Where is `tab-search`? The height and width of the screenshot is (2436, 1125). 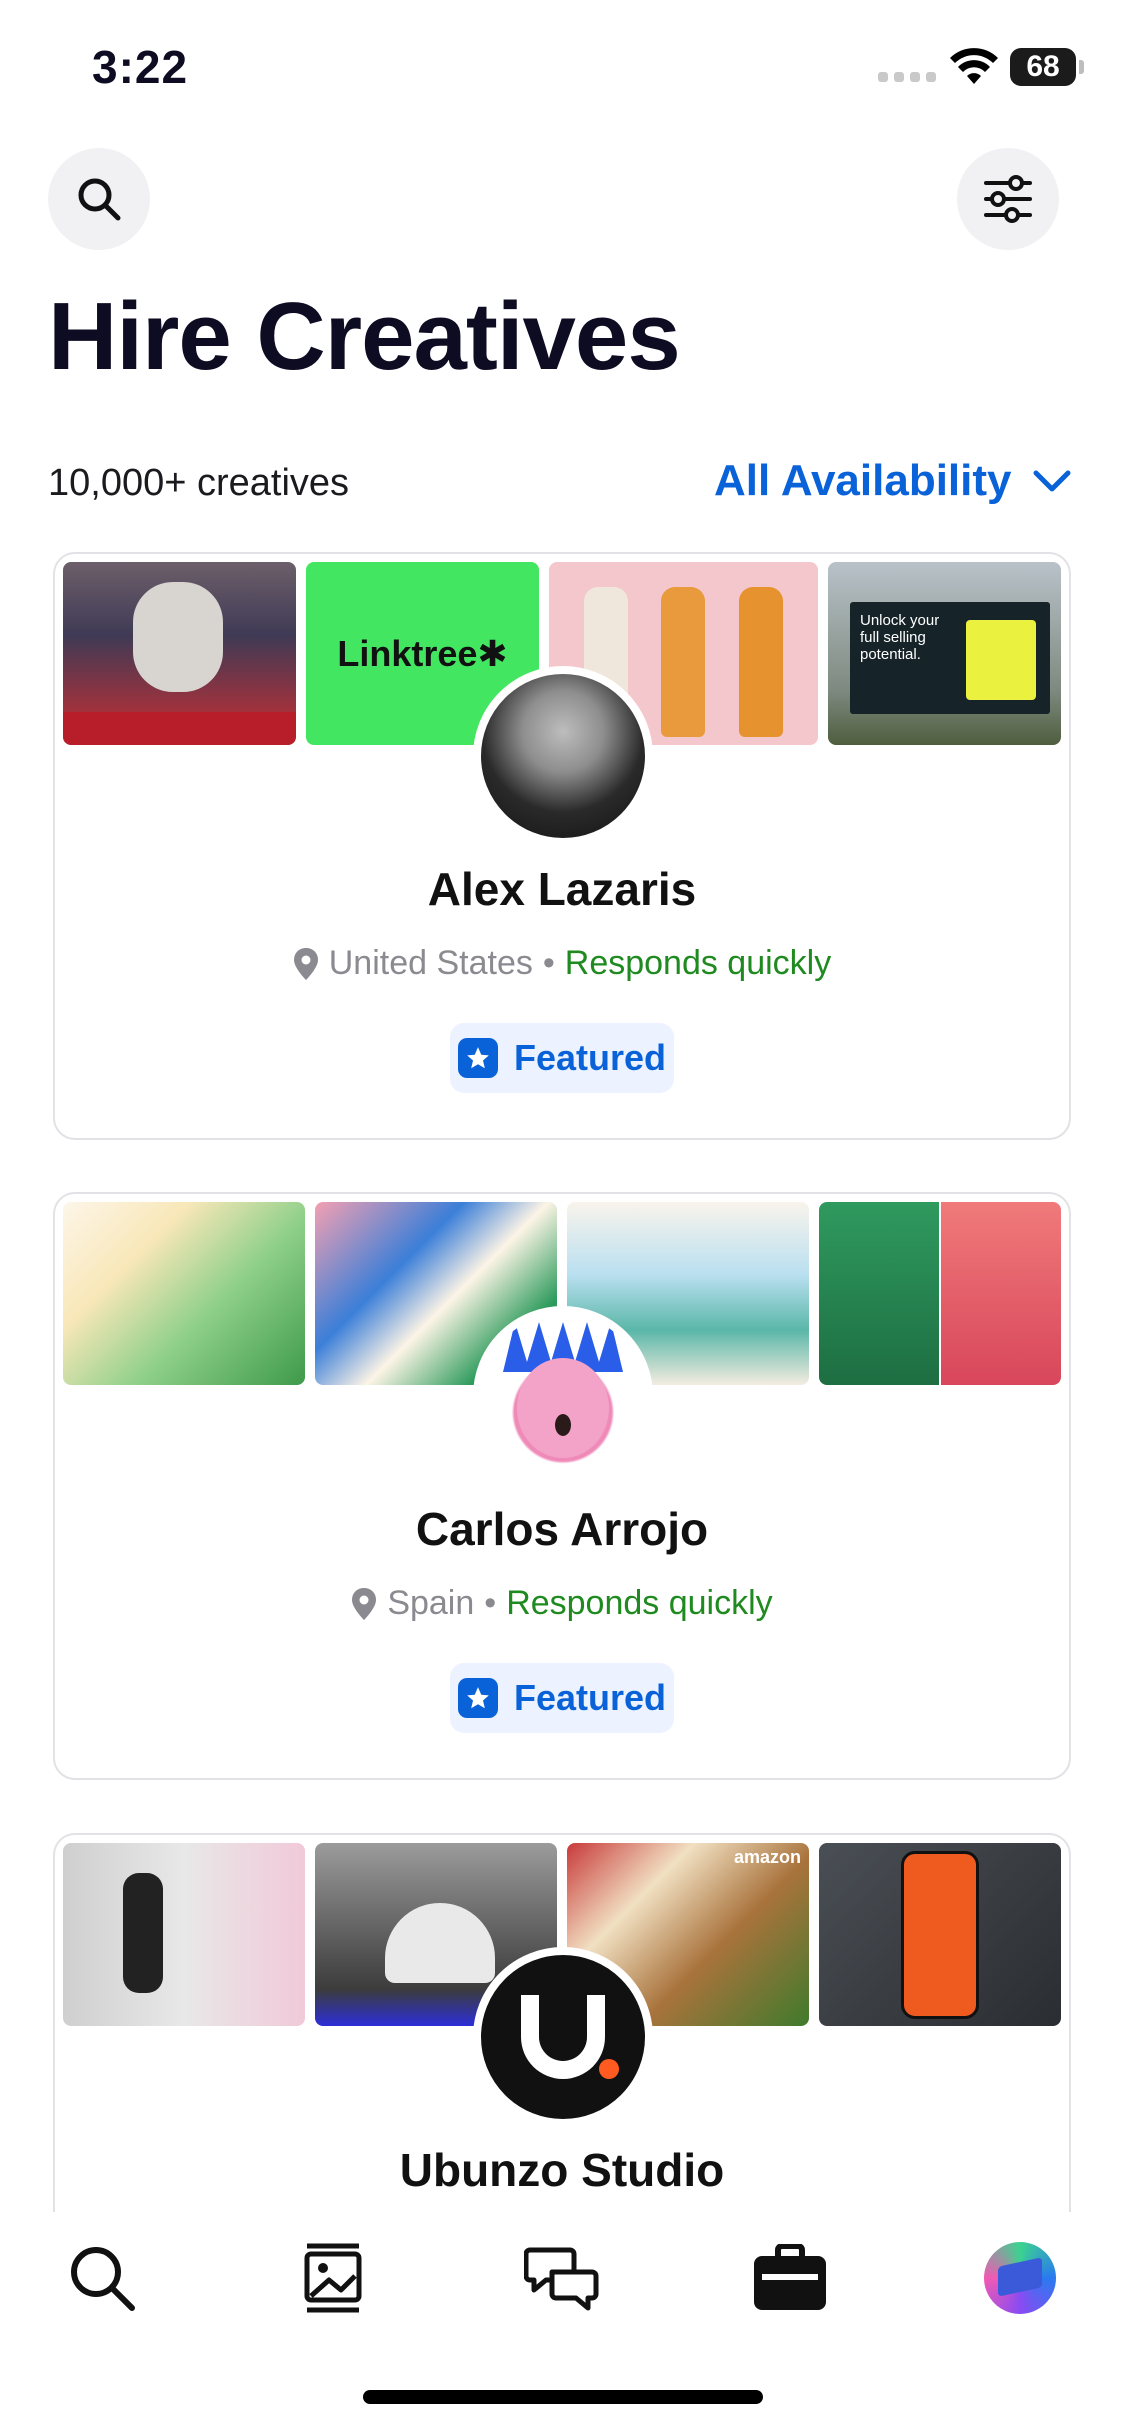
tab-search is located at coordinates (102, 2278).